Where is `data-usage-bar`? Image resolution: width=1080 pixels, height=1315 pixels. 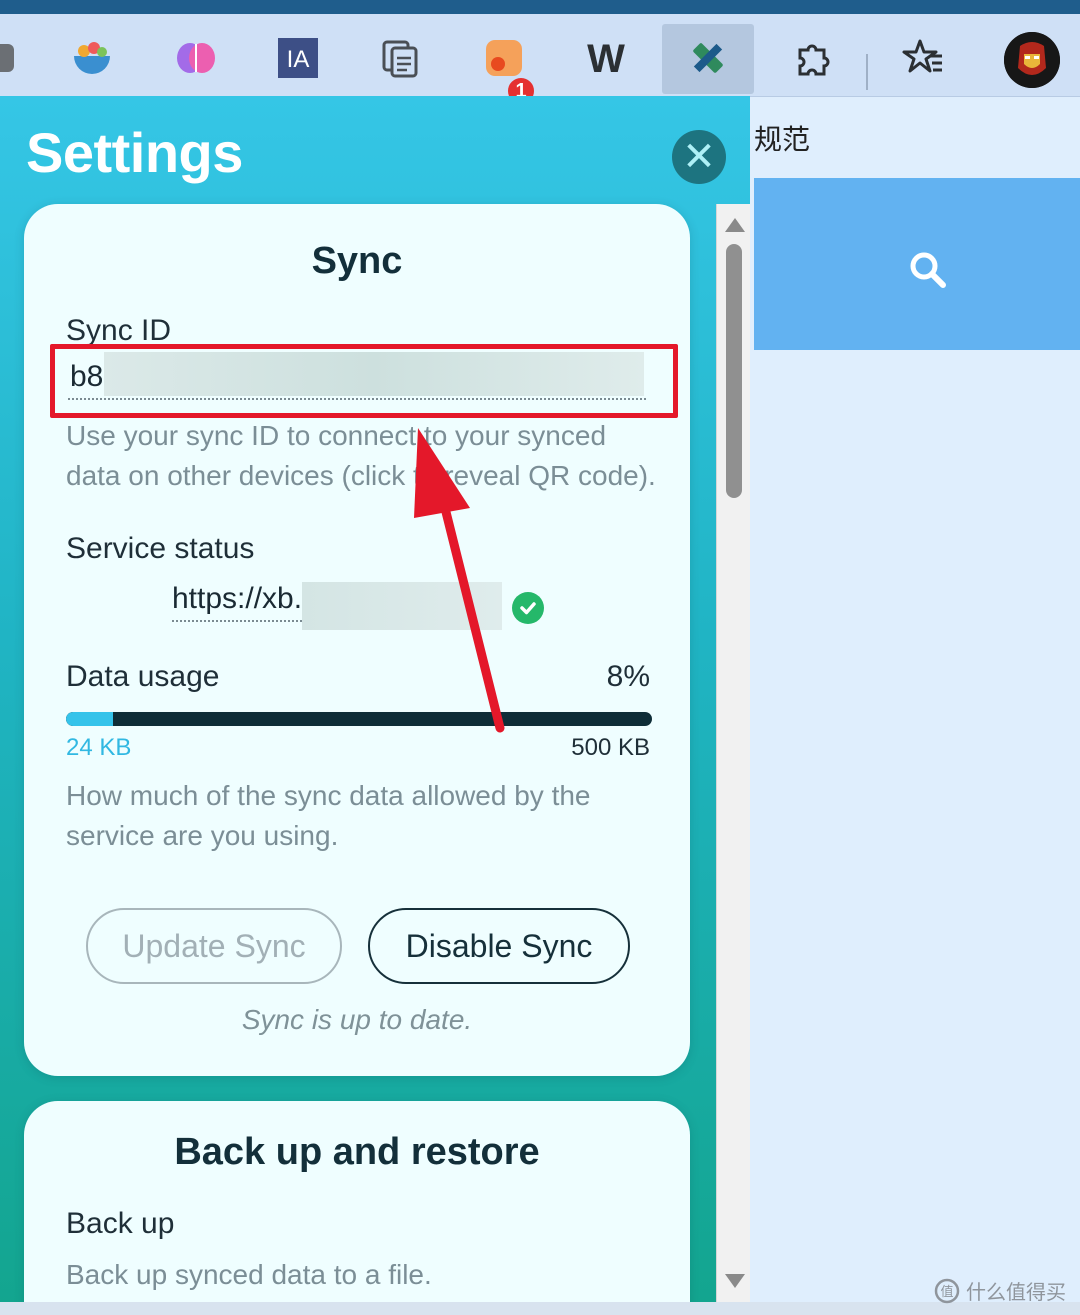 data-usage-bar is located at coordinates (359, 719).